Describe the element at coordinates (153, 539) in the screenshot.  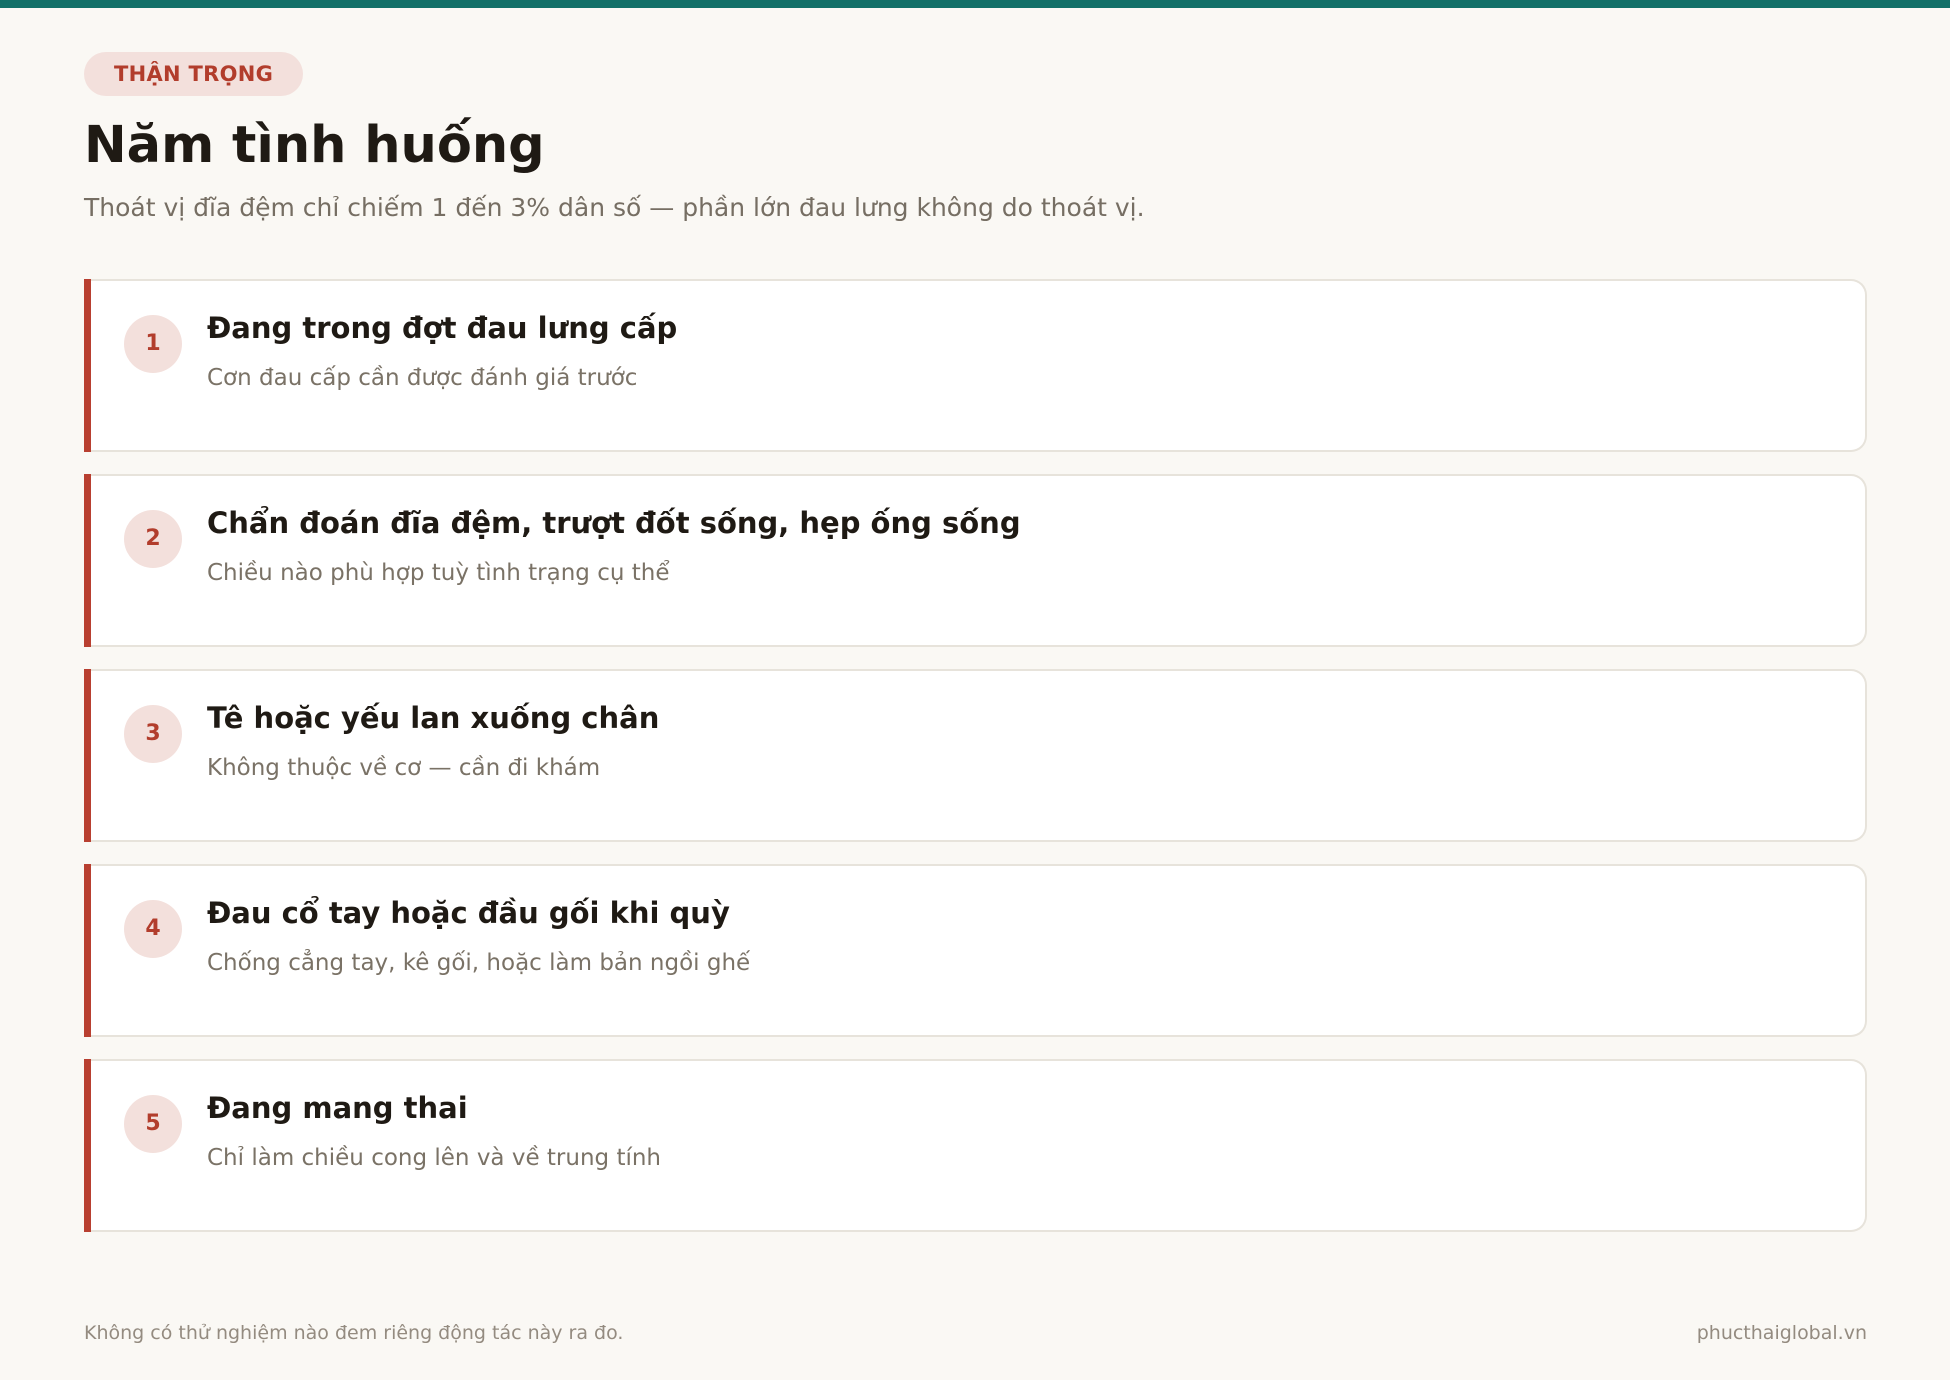
I see `situation-number: 2` at that location.